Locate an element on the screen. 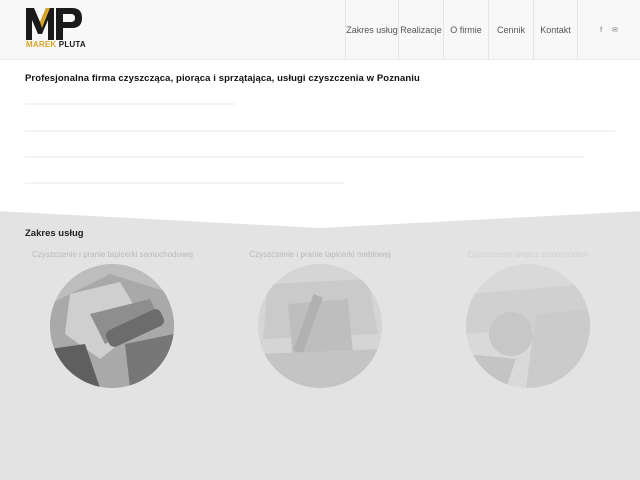 The width and height of the screenshot is (640, 480). car-seat-cleaning-icon is located at coordinates (112, 326).